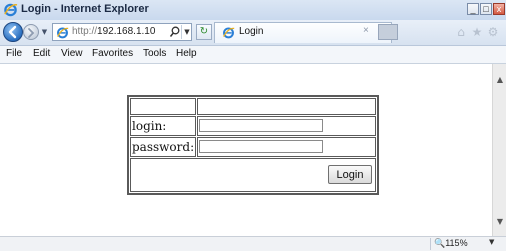 This screenshot has height=251, width=506. What do you see at coordinates (85, 9) in the screenshot?
I see `window-title: Login - Internet Explorer` at bounding box center [85, 9].